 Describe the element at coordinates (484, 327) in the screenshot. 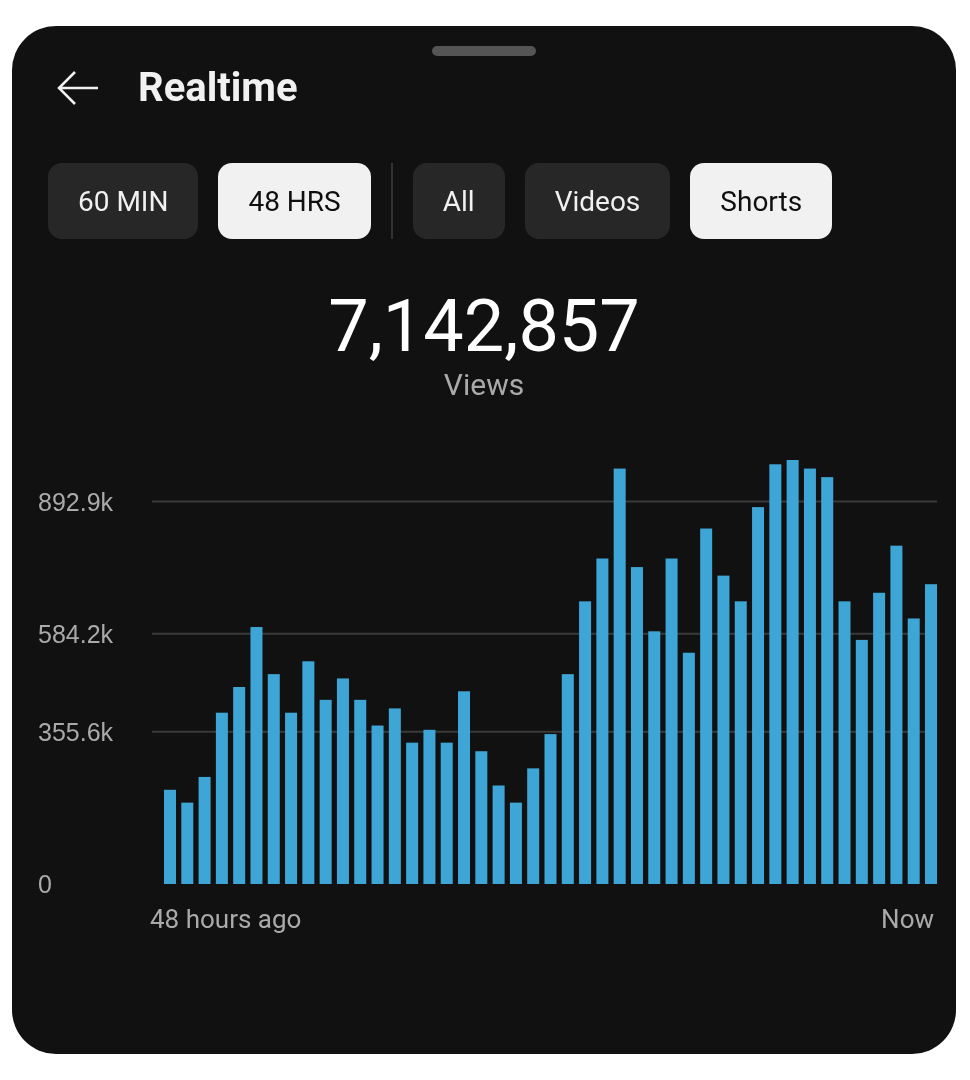

I see `views-count: 7,142,857` at that location.